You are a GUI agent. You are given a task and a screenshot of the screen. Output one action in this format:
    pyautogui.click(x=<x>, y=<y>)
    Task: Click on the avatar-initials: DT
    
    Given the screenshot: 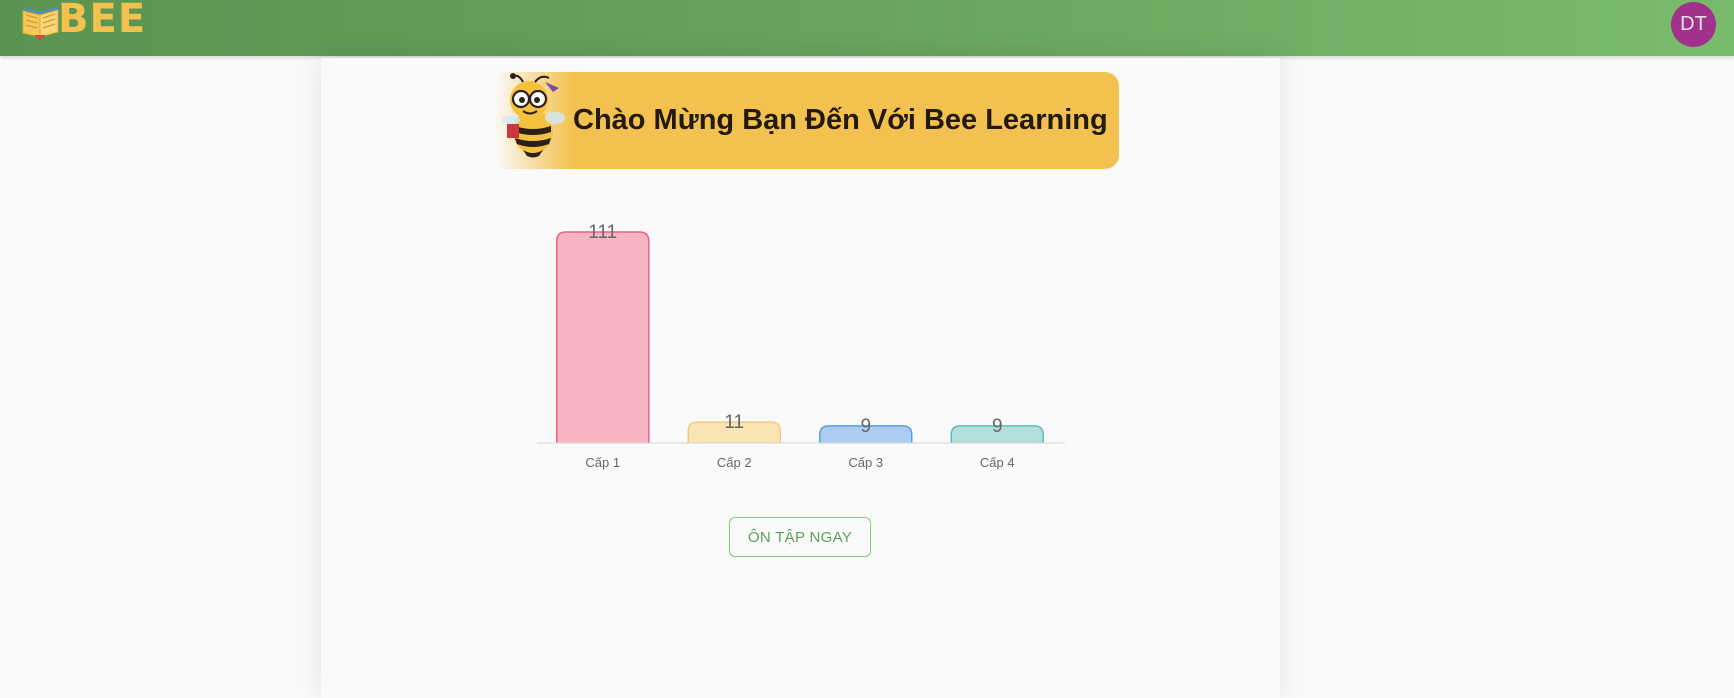 What is the action you would take?
    pyautogui.click(x=1693, y=24)
    